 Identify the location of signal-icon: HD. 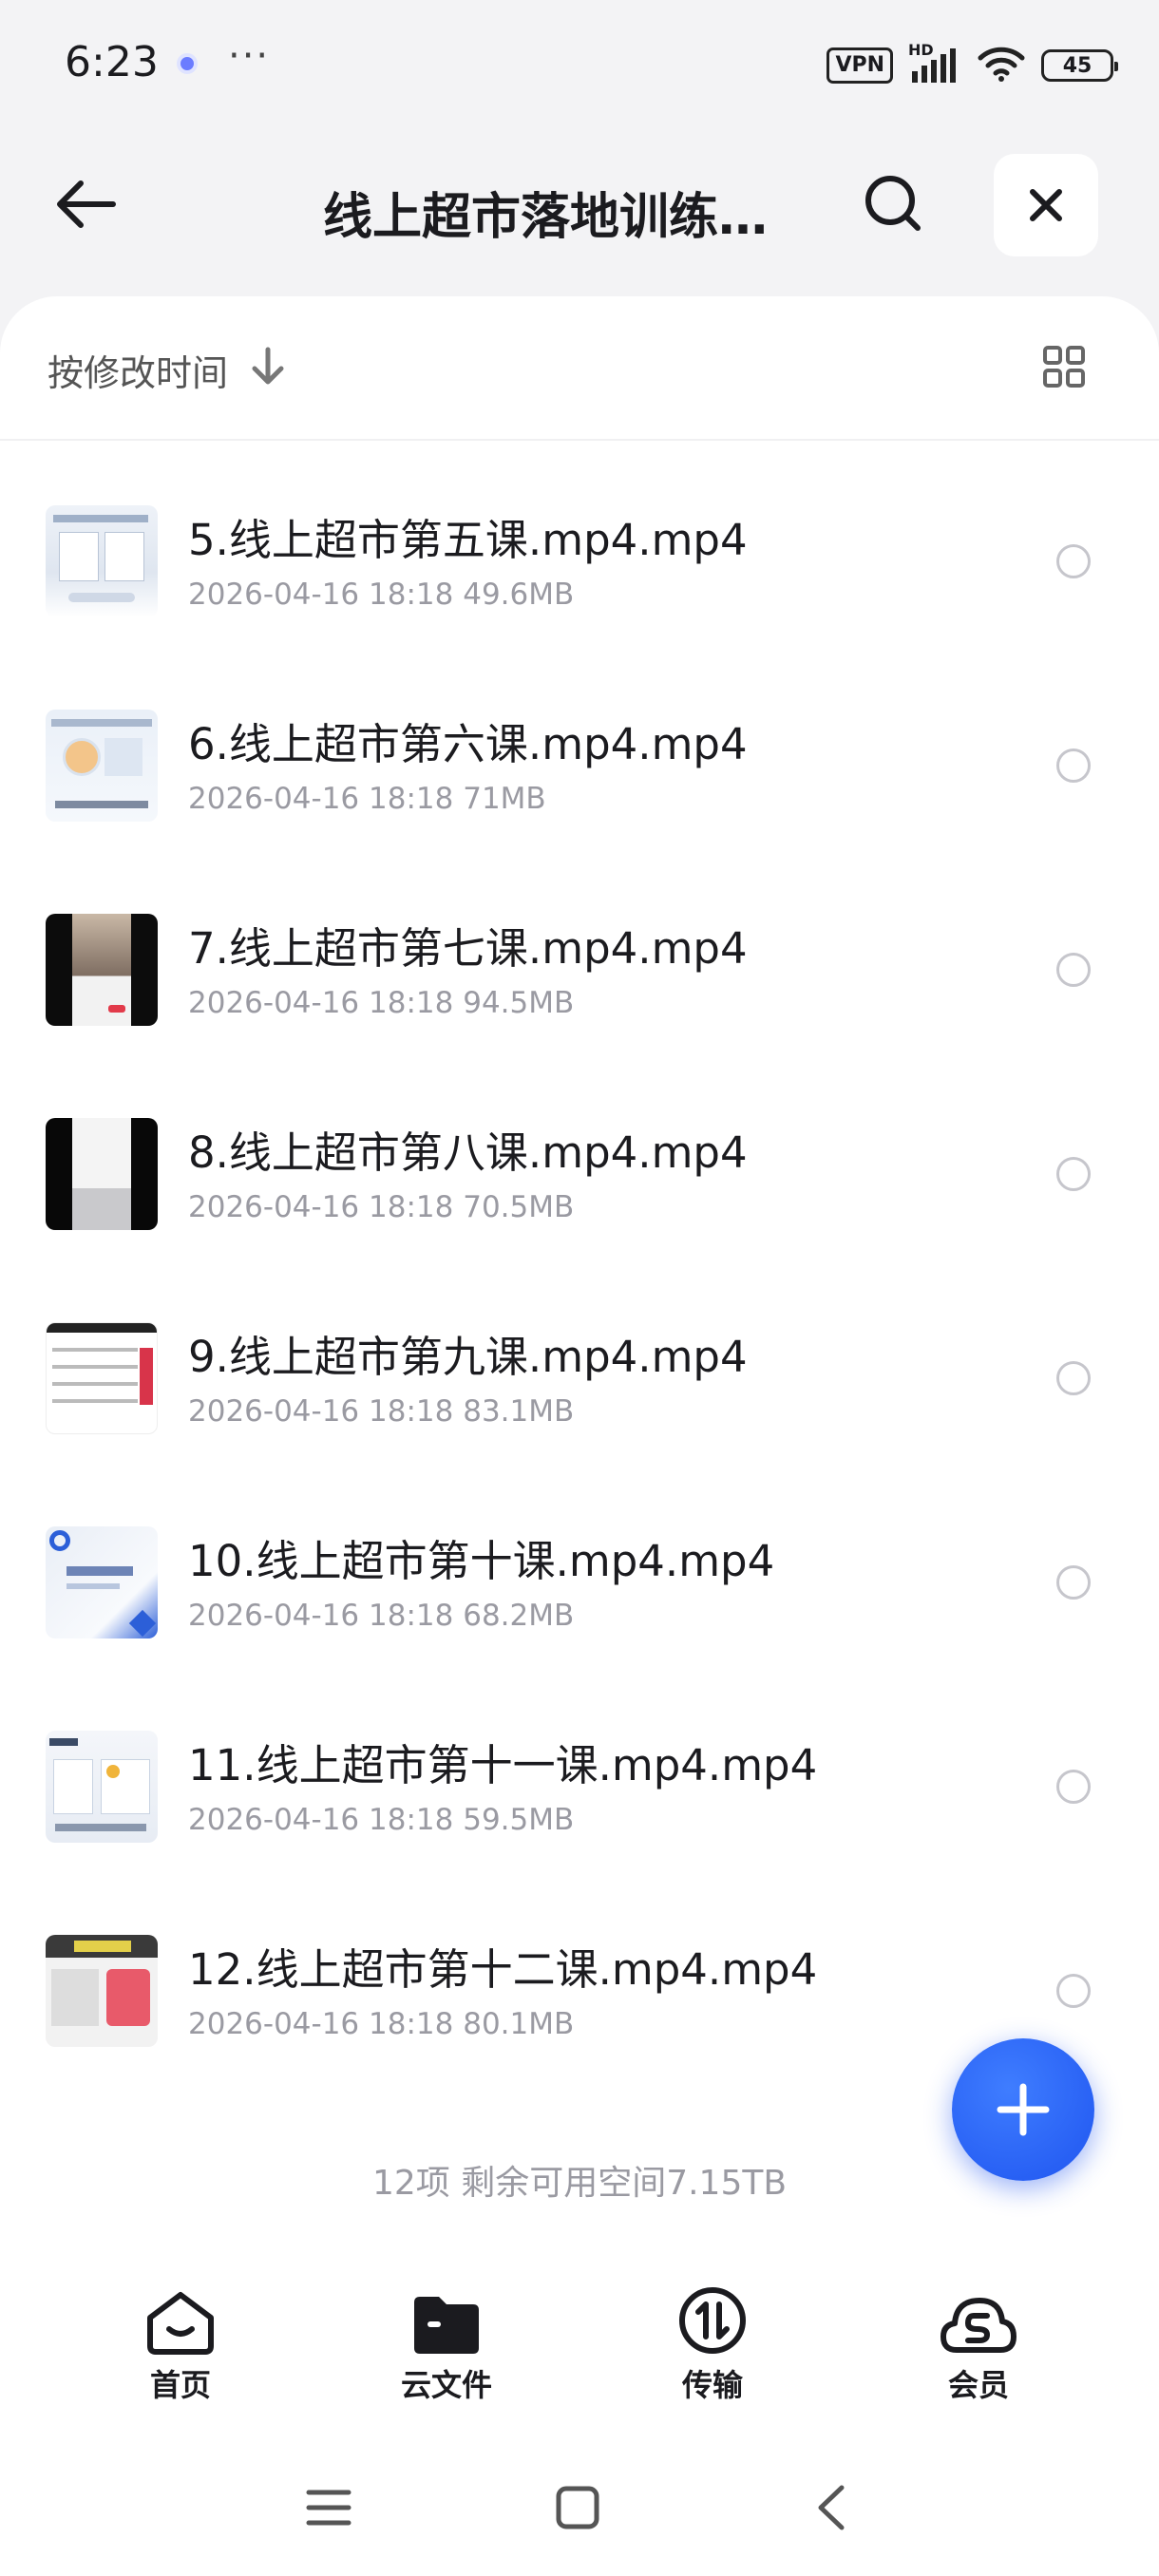
(934, 63).